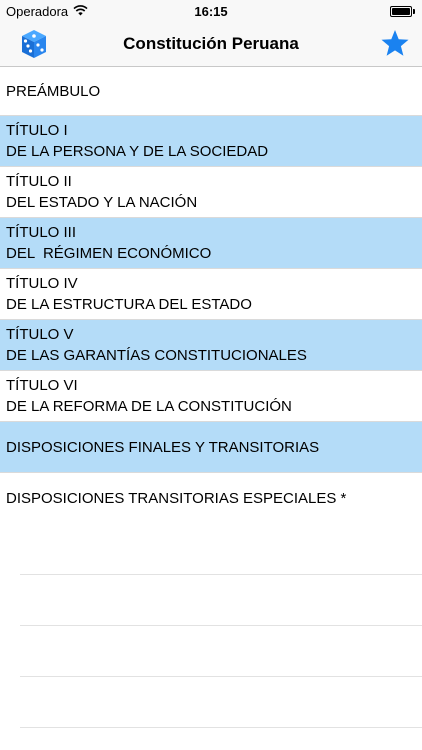  I want to click on list-item-subtitle: DE LA REFORMA DE LA CONSTITUCIÓN, so click(149, 406).